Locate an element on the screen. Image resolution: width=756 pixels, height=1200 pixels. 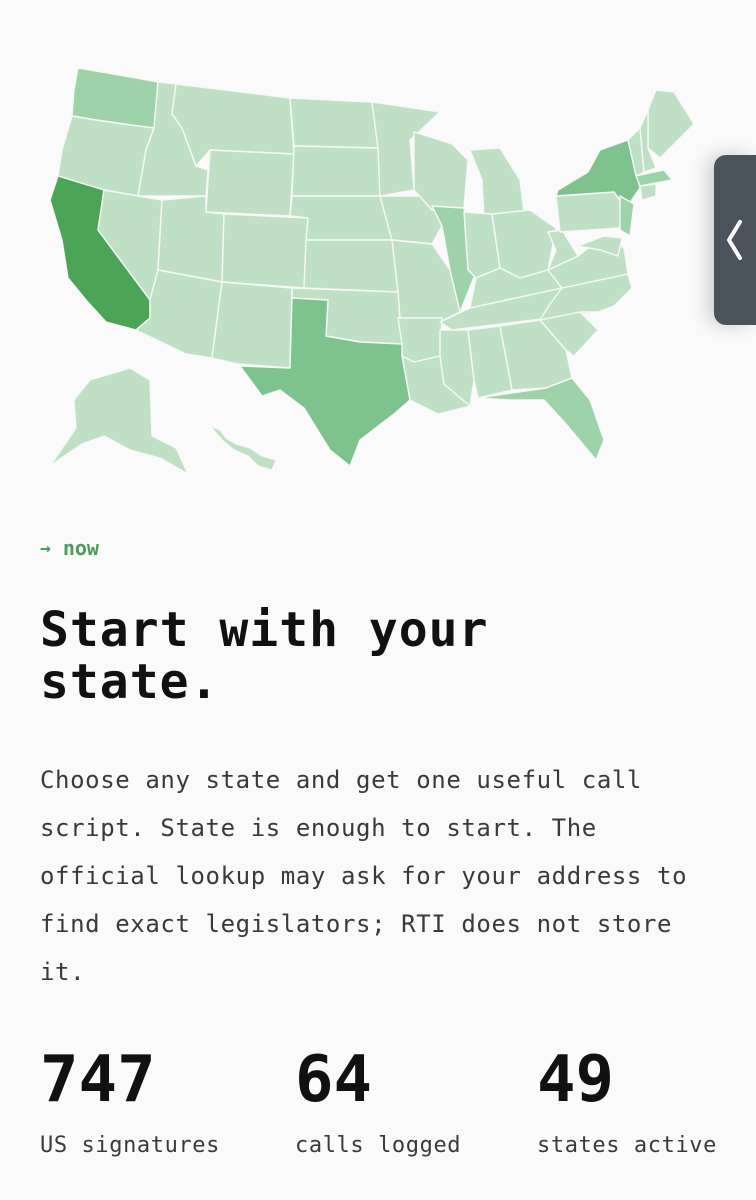
stat-label: calls logged is located at coordinates (378, 1145).